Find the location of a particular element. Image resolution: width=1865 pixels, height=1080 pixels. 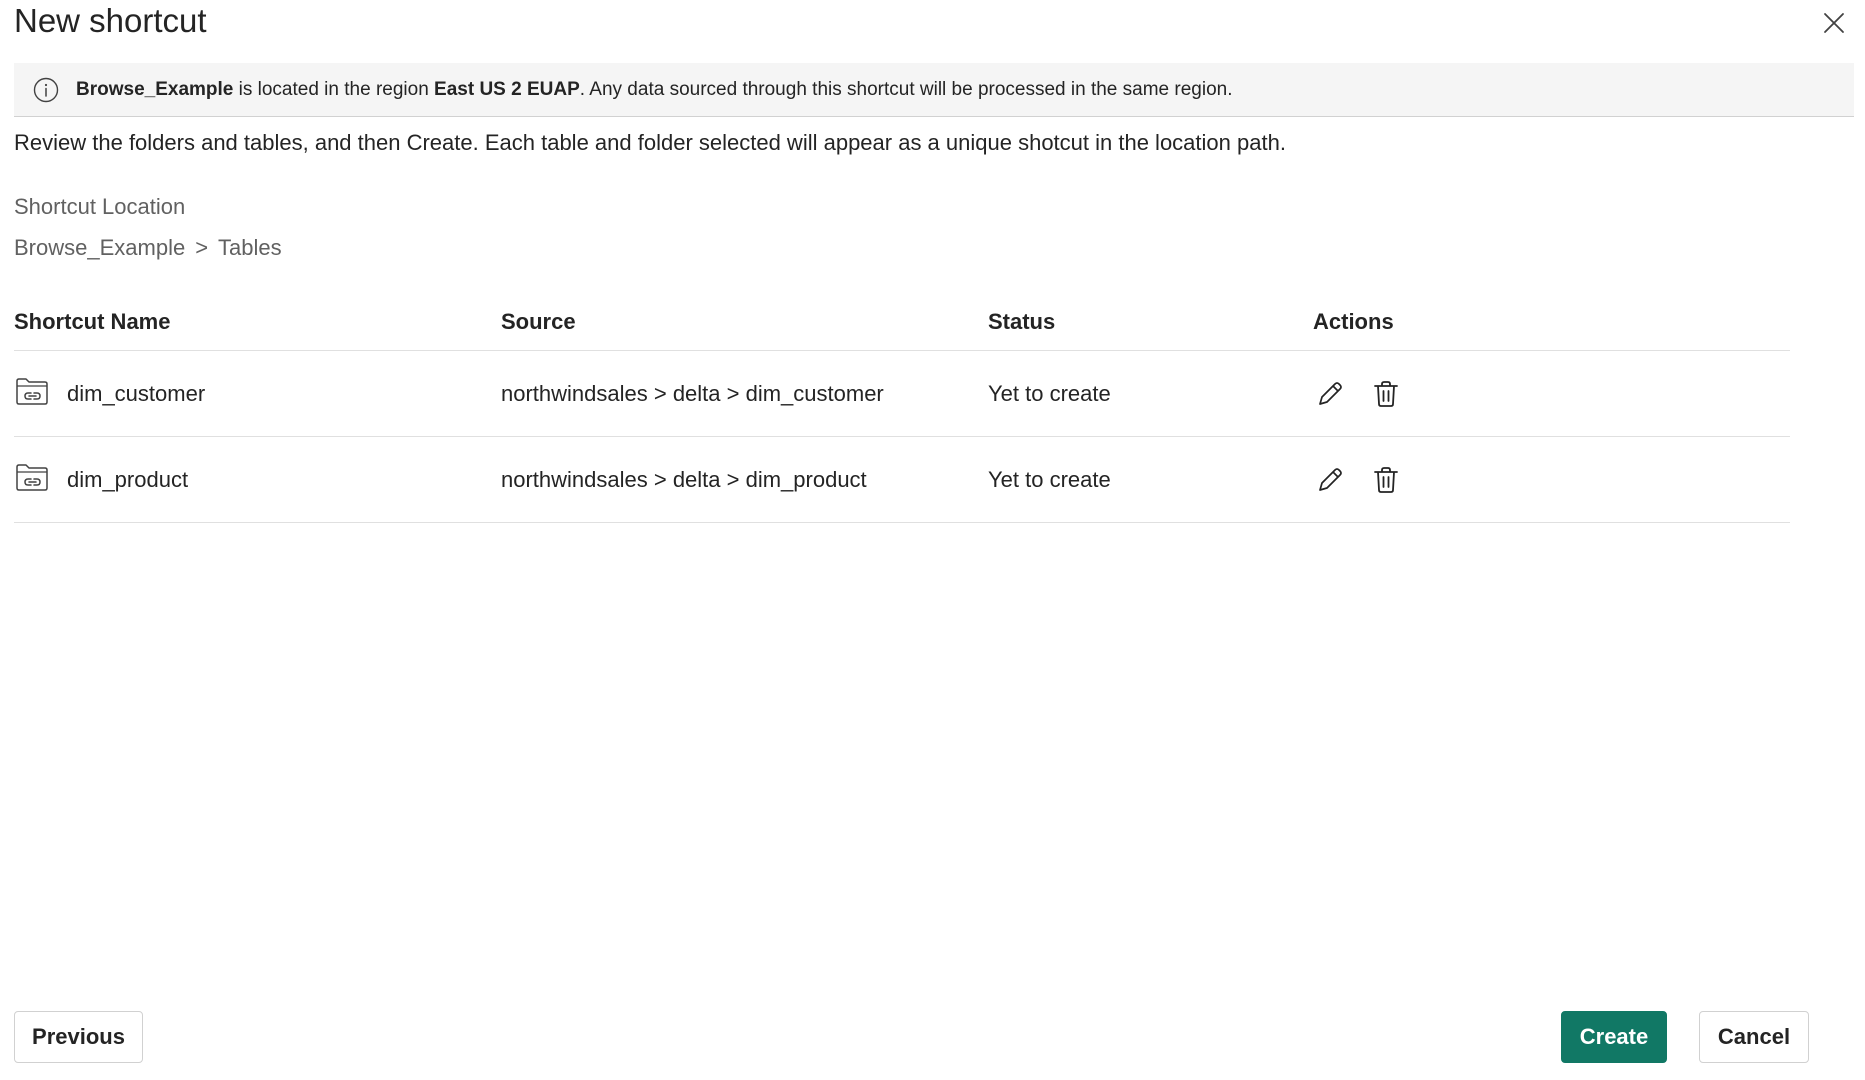

row-source: northwindsales > delta > dim_customer is located at coordinates (692, 393).